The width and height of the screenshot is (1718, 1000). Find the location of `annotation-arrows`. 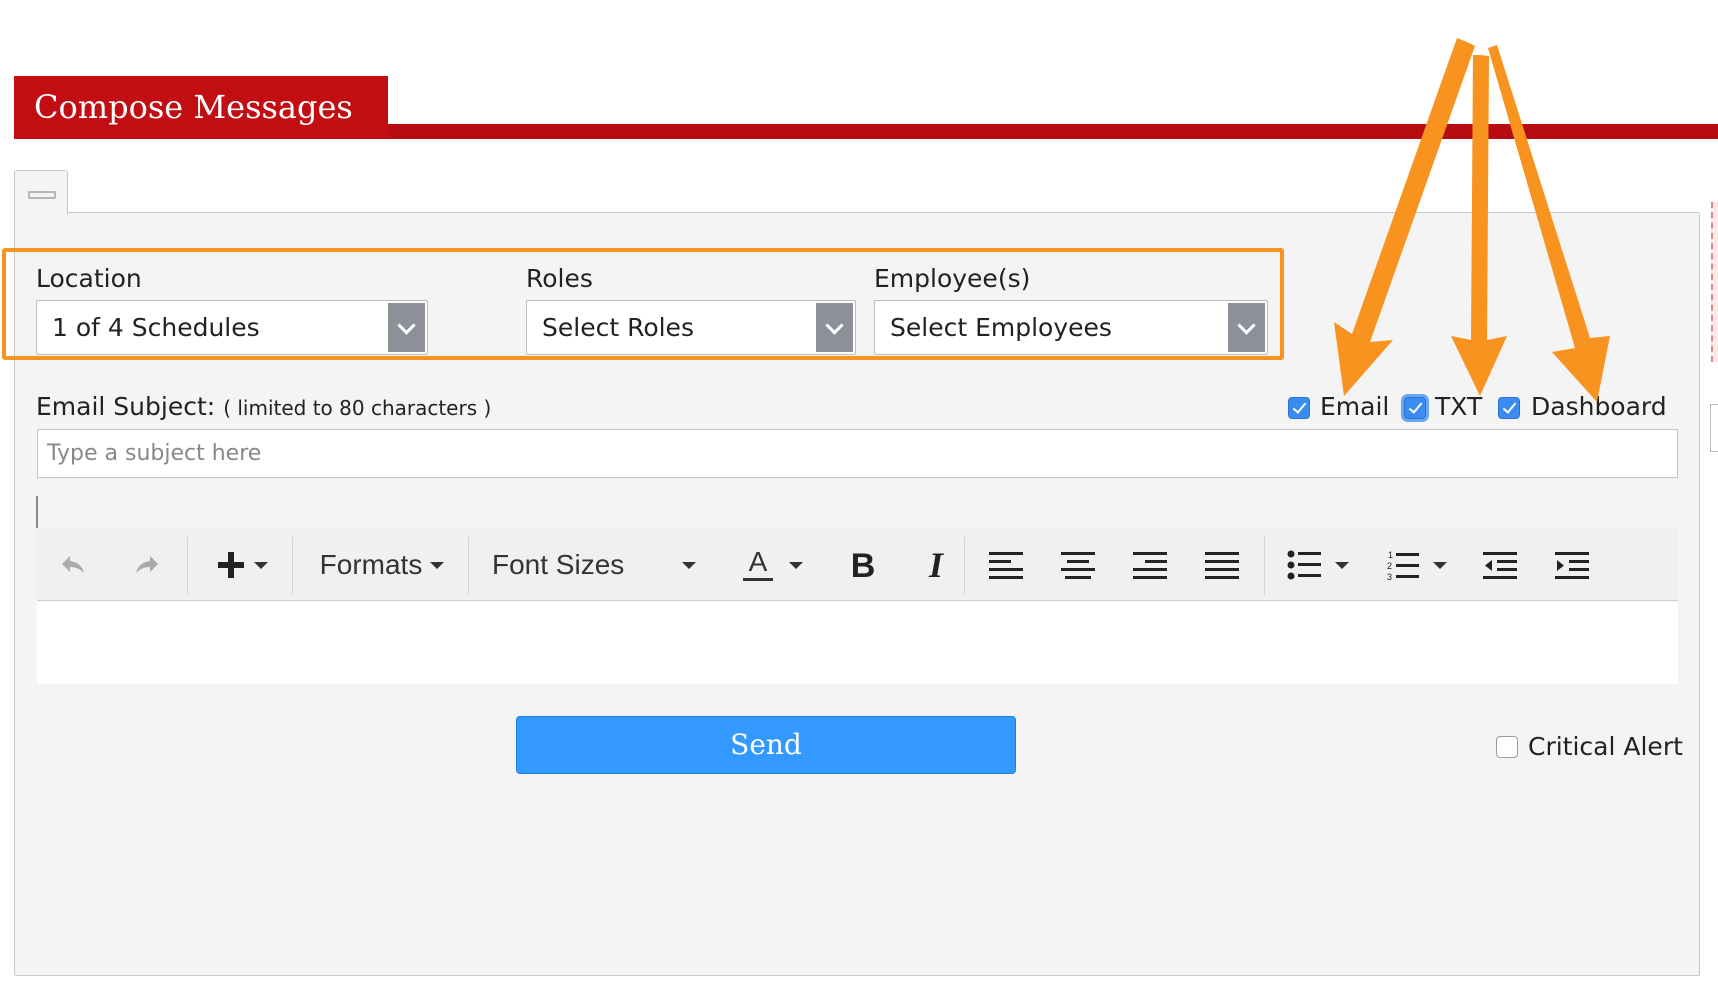

annotation-arrows is located at coordinates (1472, 220).